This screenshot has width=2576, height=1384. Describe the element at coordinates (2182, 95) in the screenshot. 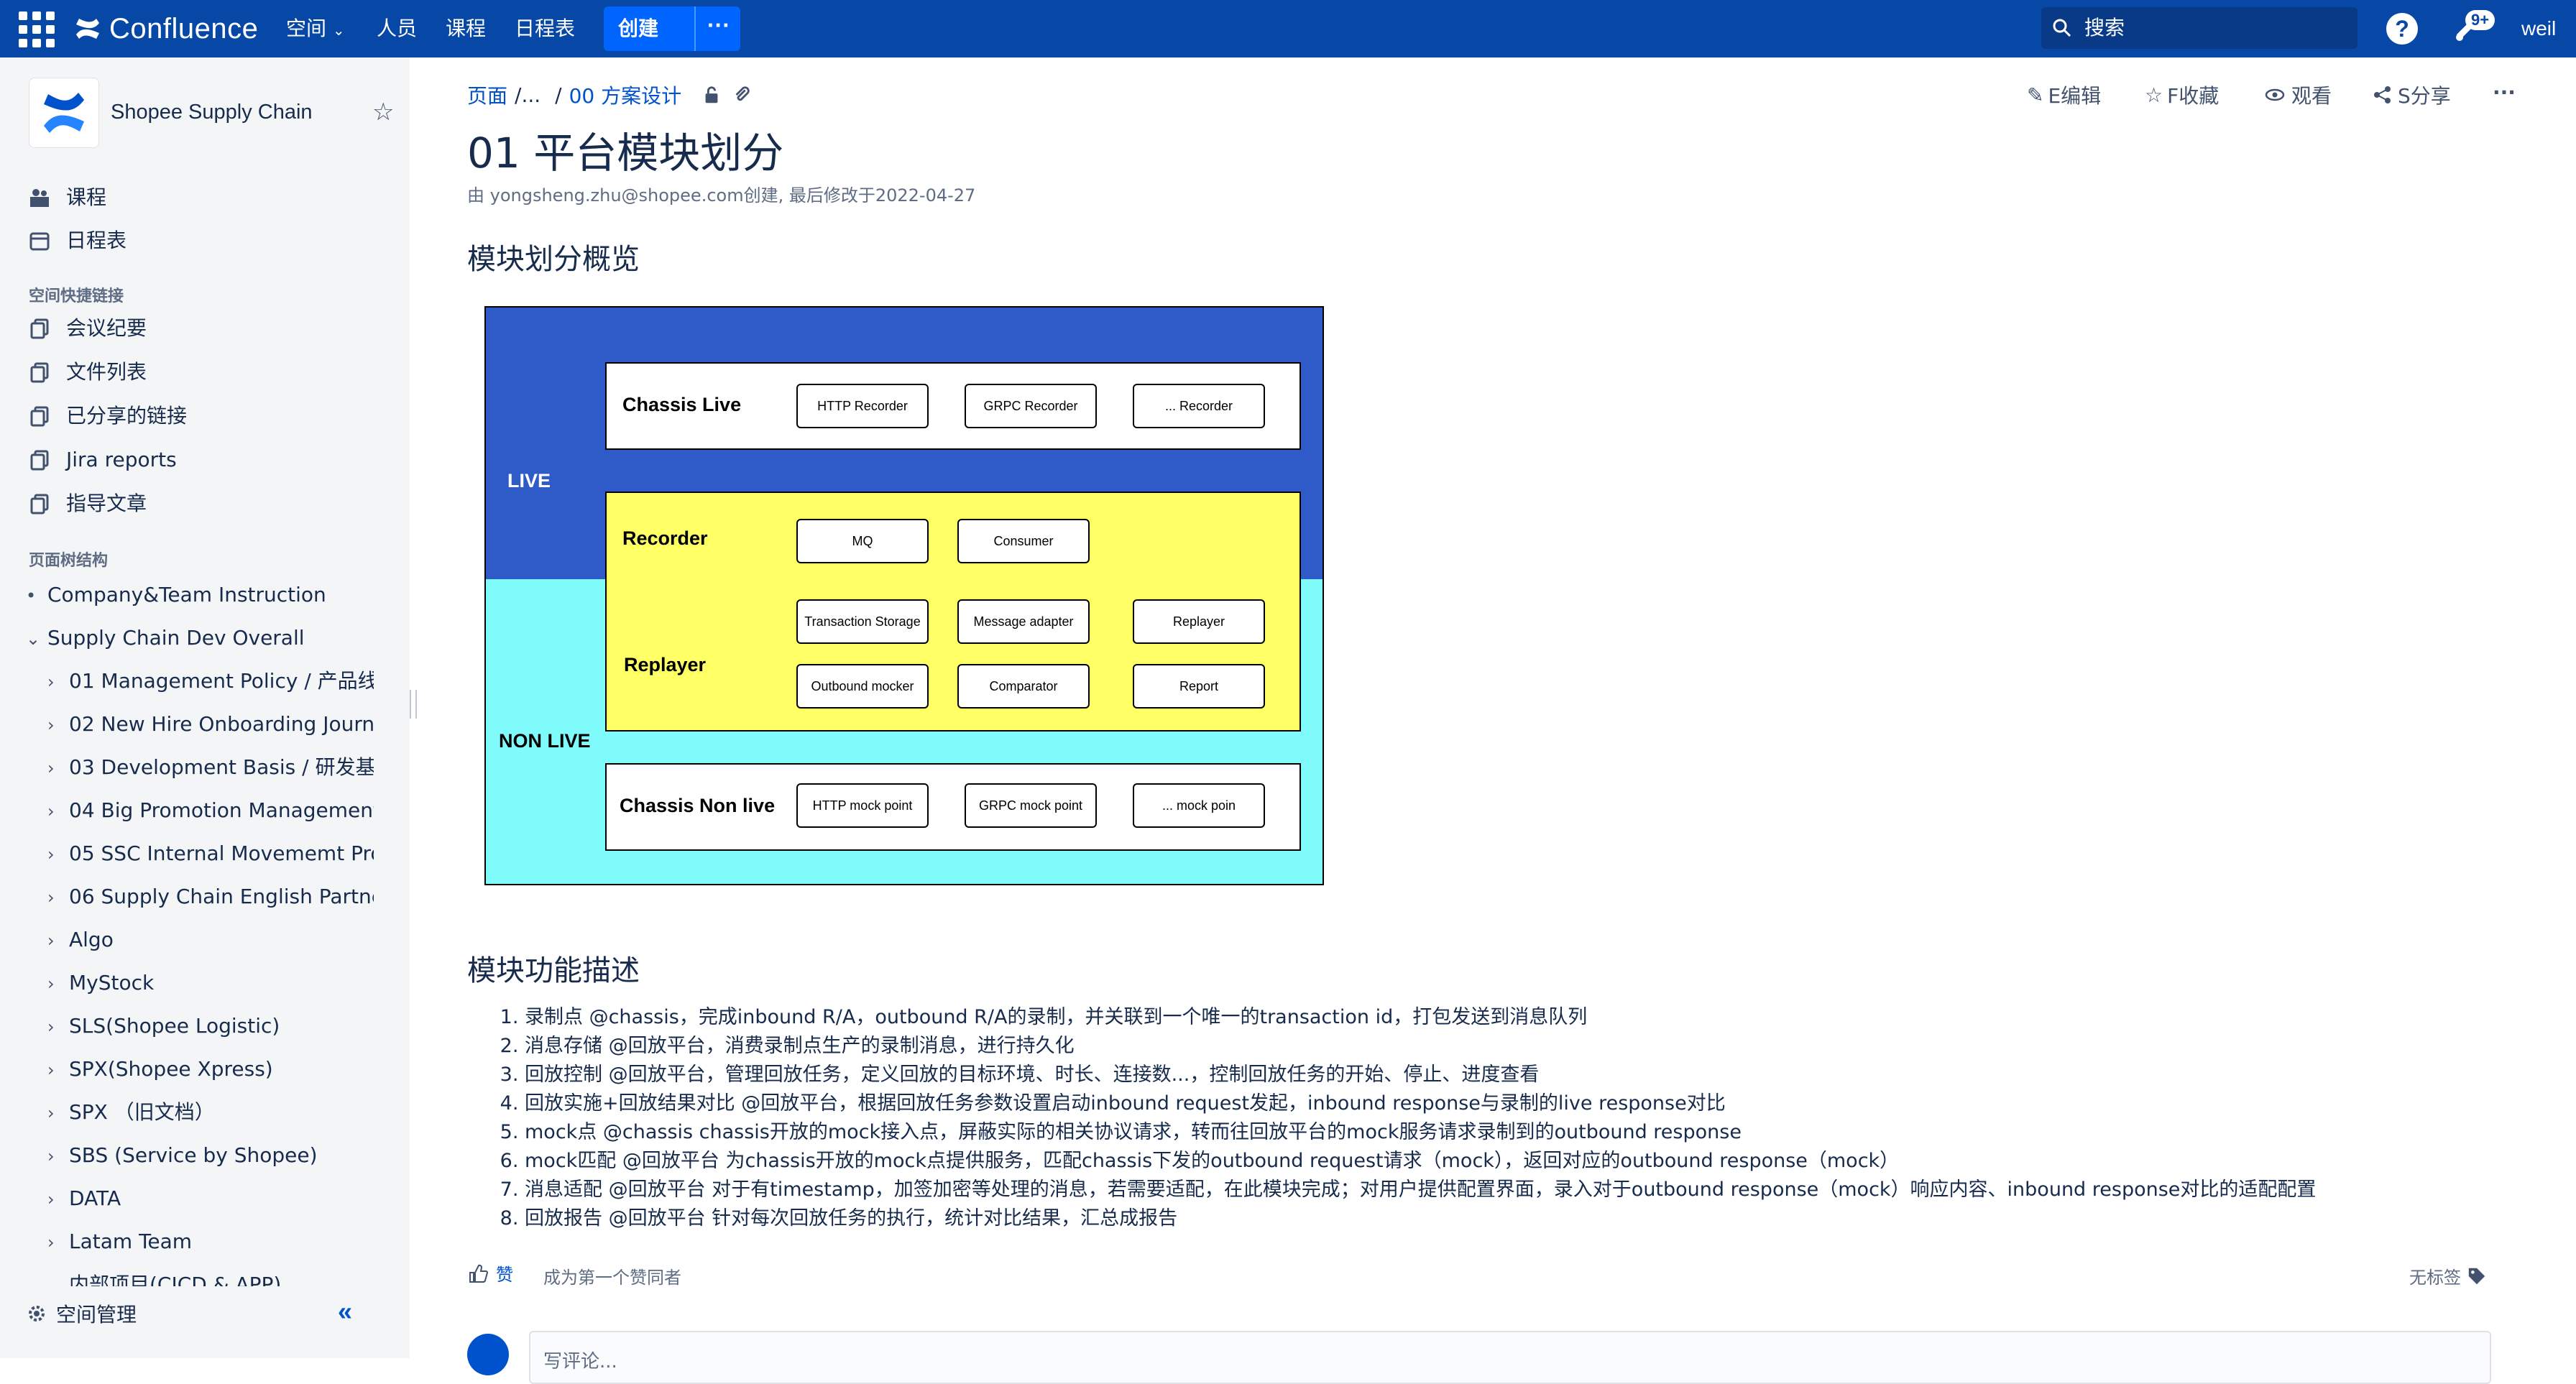

I see `favorite-button: ☆ F收藏` at that location.